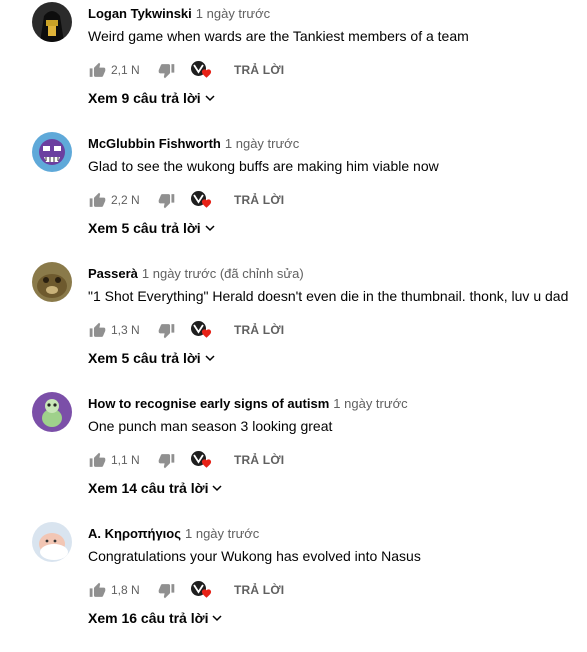 The image size is (587, 652). I want to click on like-count: 2,2 N, so click(125, 200).